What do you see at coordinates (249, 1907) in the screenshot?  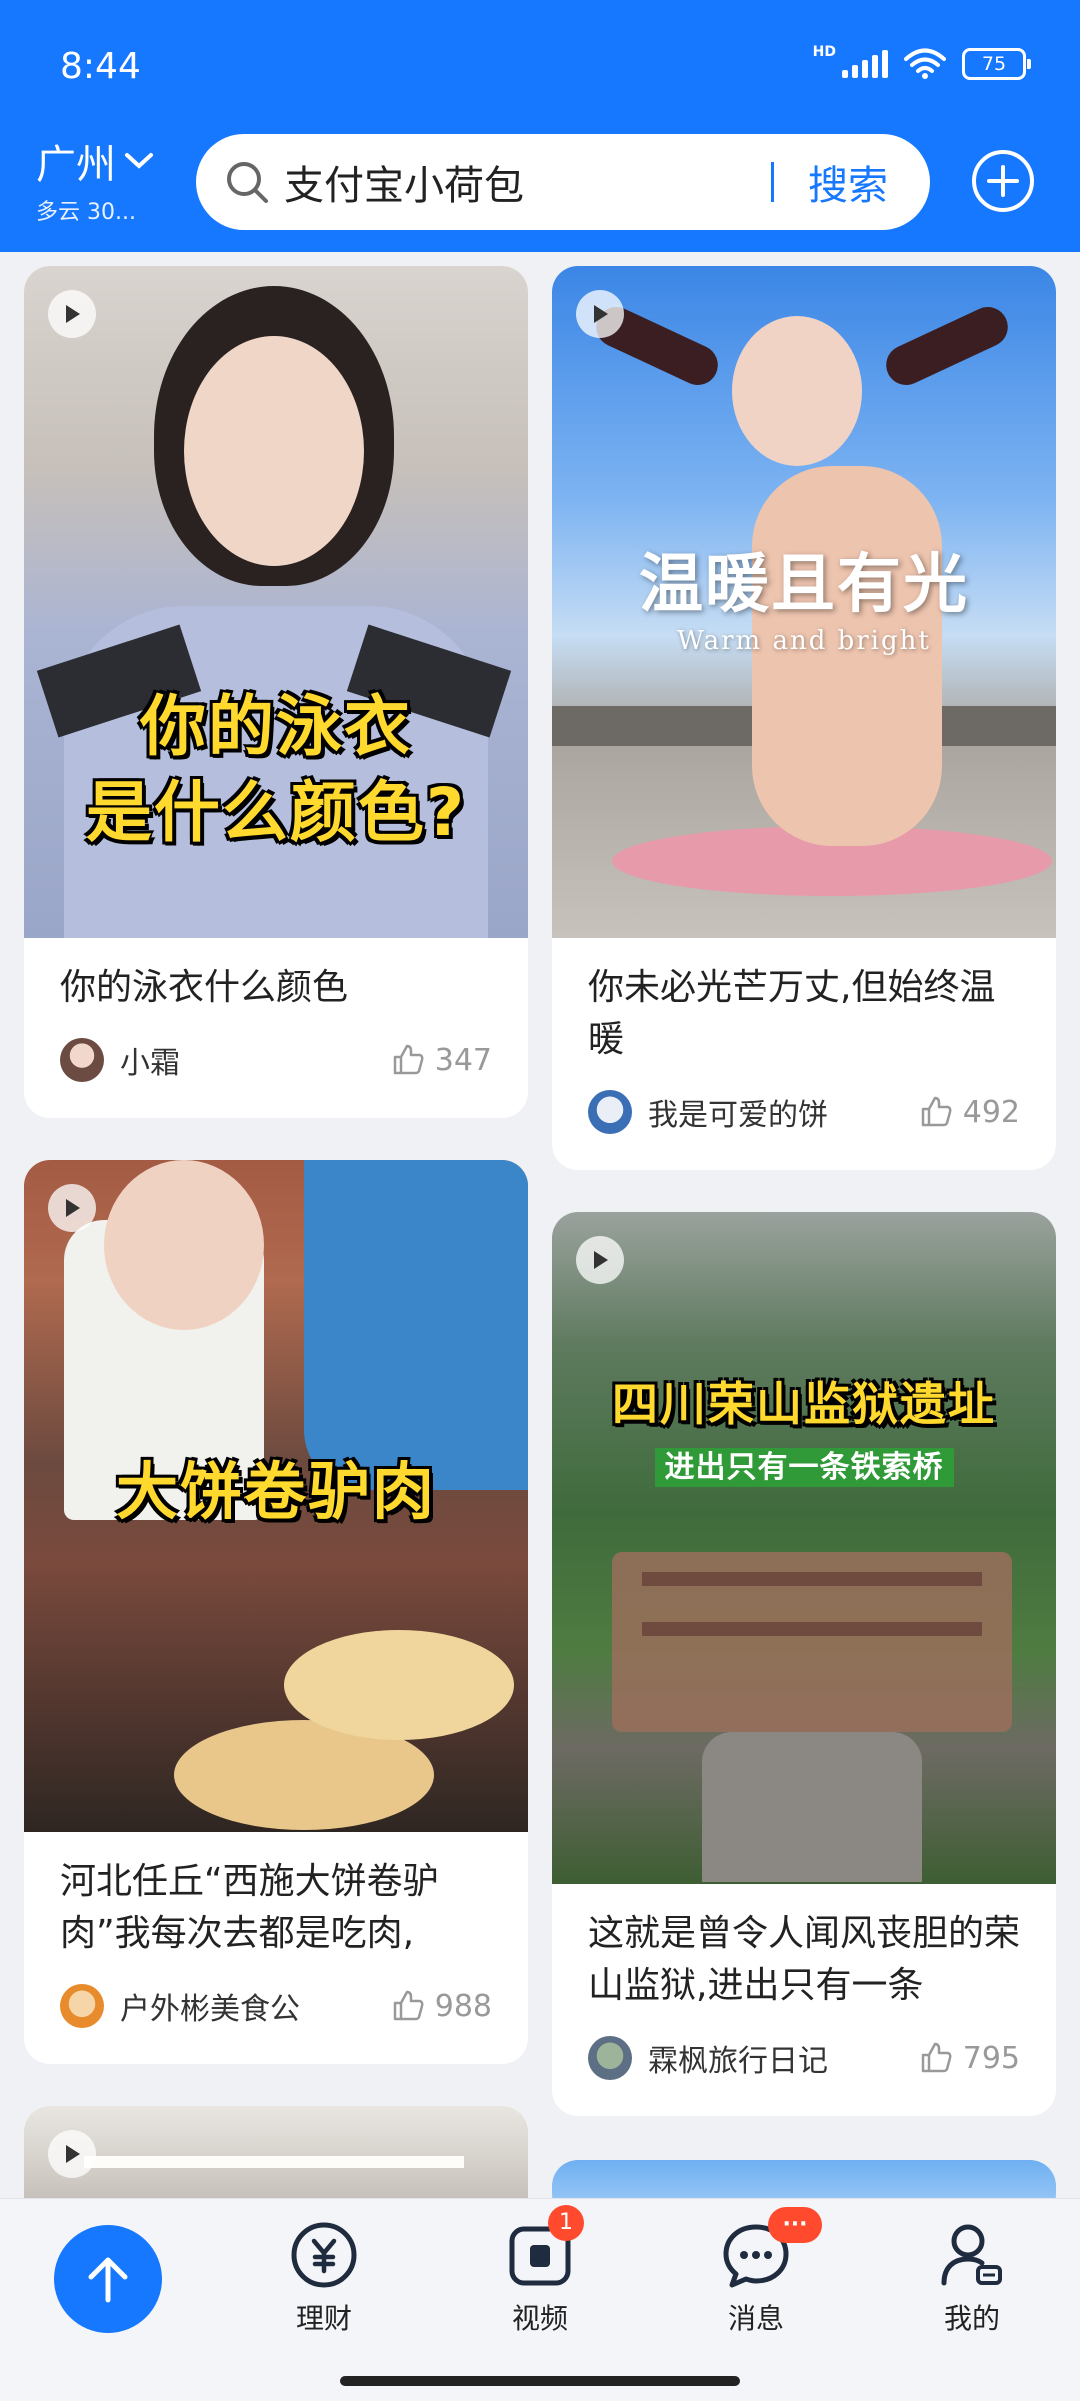 I see `card-title: 河北任丘“西施大饼卷驴肉”我每次去都是吃肉,` at bounding box center [249, 1907].